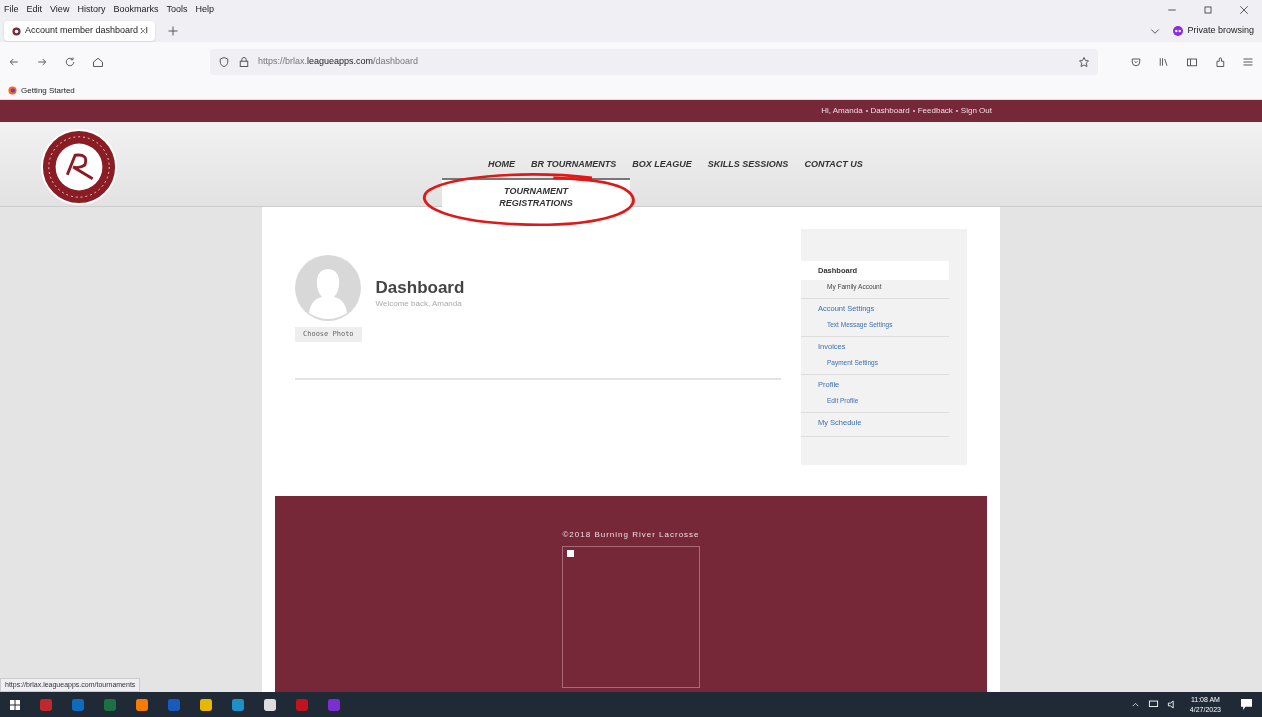 The height and width of the screenshot is (717, 1262). What do you see at coordinates (1084, 62) in the screenshot?
I see `star-icon` at bounding box center [1084, 62].